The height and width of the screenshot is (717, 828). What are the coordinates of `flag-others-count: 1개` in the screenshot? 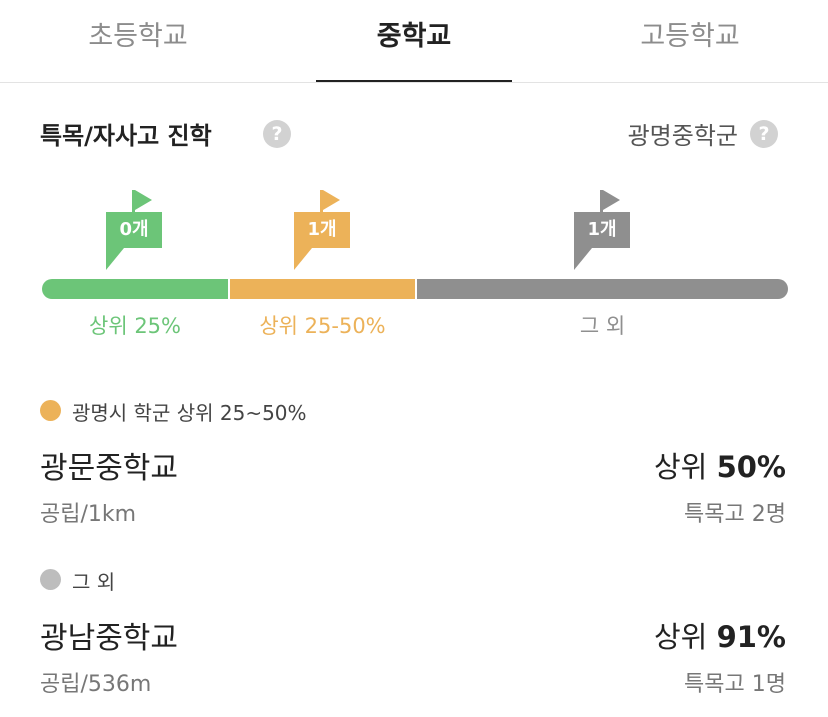 It's located at (602, 229).